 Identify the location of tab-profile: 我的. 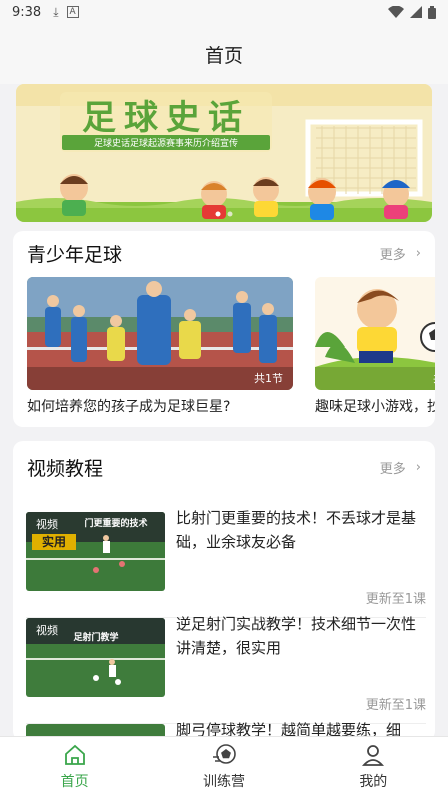
(373, 766).